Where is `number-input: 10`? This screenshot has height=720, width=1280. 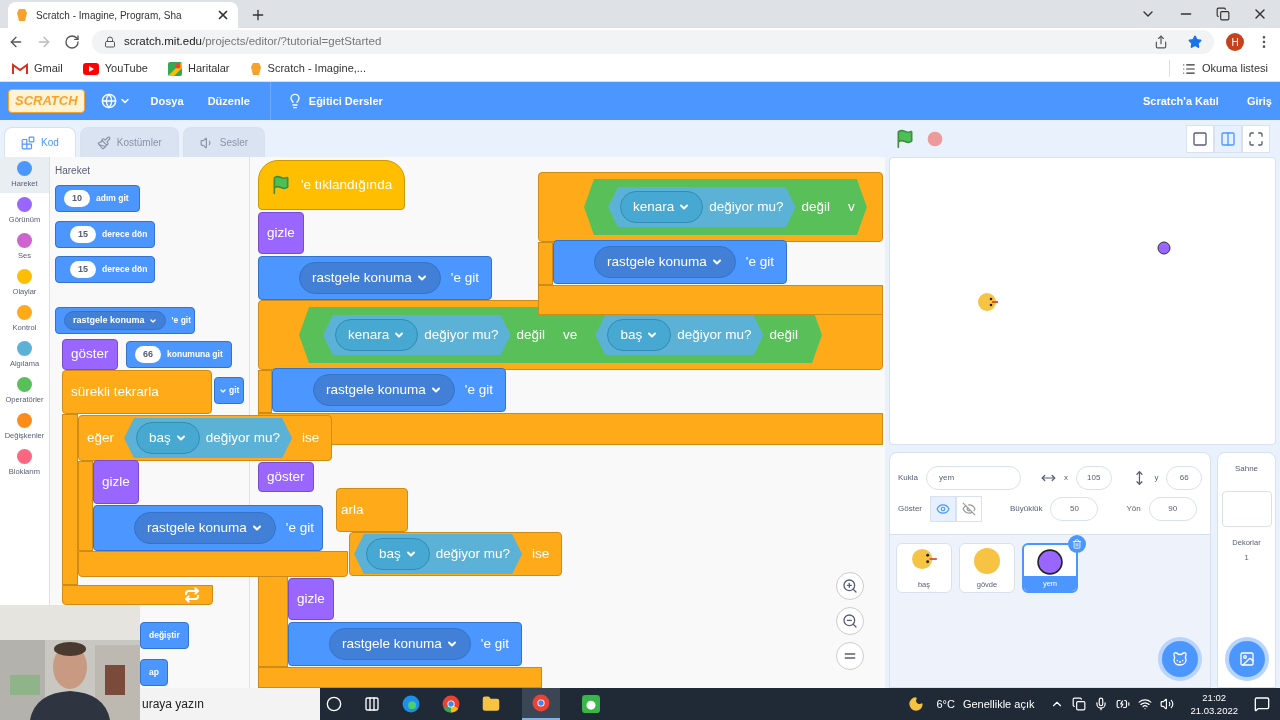 number-input: 10 is located at coordinates (77, 198).